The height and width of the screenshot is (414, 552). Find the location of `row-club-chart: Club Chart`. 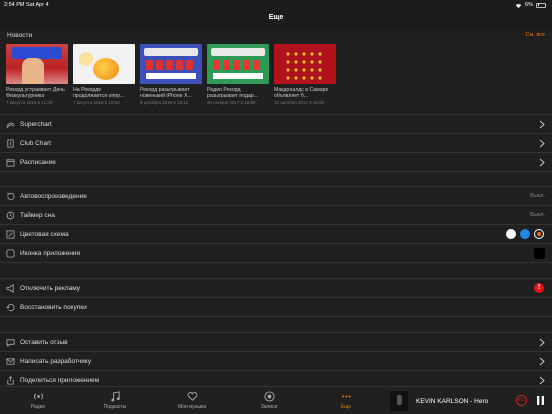

row-club-chart: Club Chart is located at coordinates (276, 143).